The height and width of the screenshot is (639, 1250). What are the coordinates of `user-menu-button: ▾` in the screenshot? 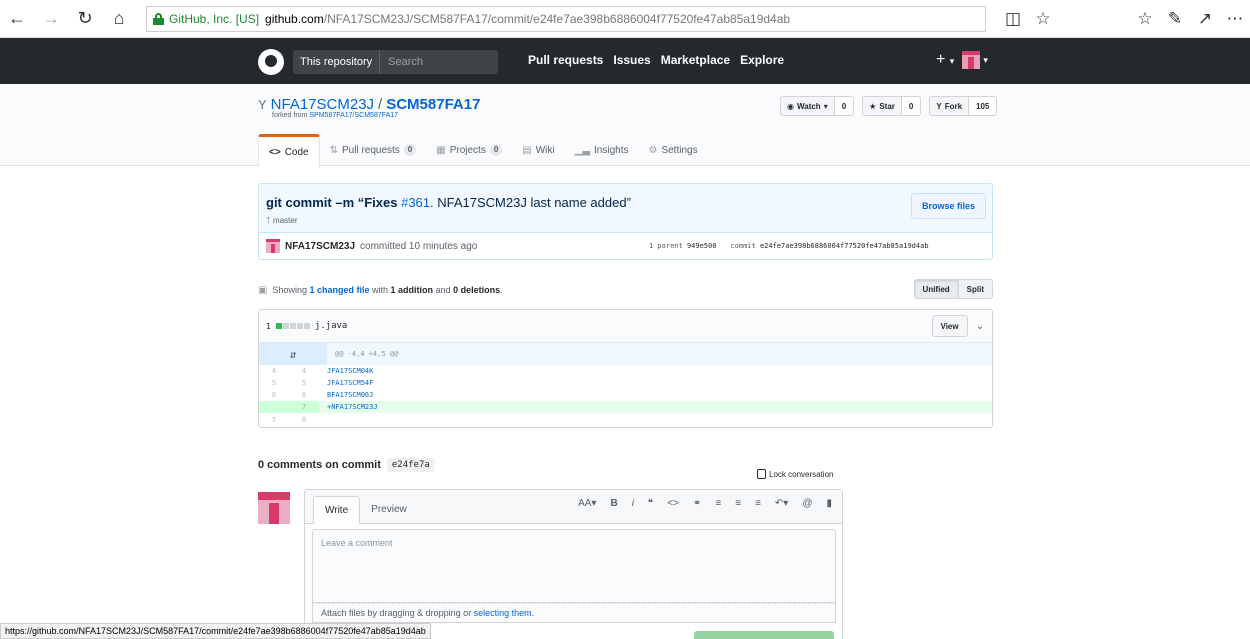 It's located at (975, 60).